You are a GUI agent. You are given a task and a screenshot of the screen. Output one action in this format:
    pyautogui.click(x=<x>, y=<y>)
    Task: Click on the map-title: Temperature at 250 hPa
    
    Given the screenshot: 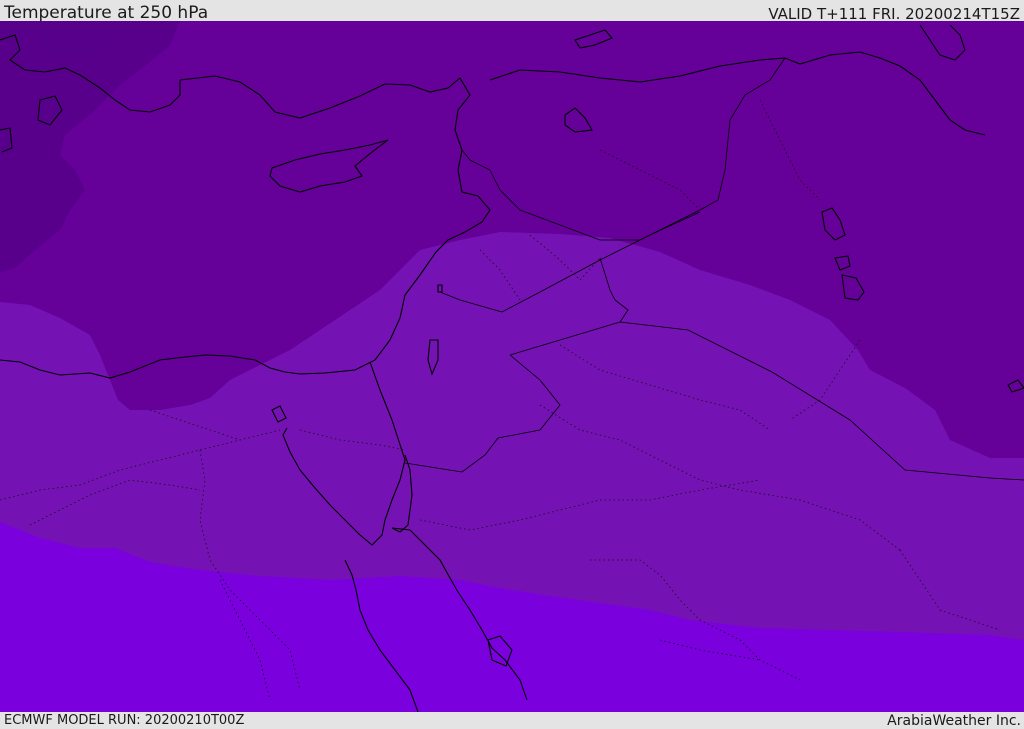 What is the action you would take?
    pyautogui.click(x=106, y=13)
    